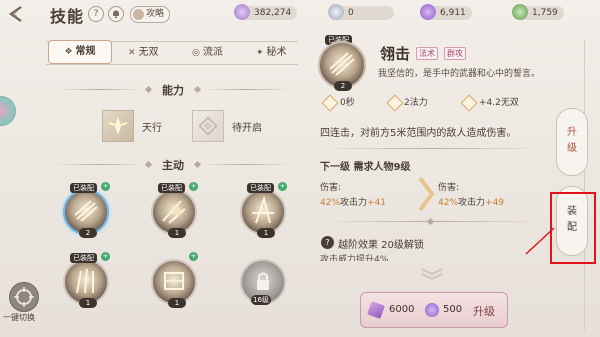 The width and height of the screenshot is (600, 337). Describe the element at coordinates (416, 103) in the screenshot. I see `stat-mana: 2法力` at that location.